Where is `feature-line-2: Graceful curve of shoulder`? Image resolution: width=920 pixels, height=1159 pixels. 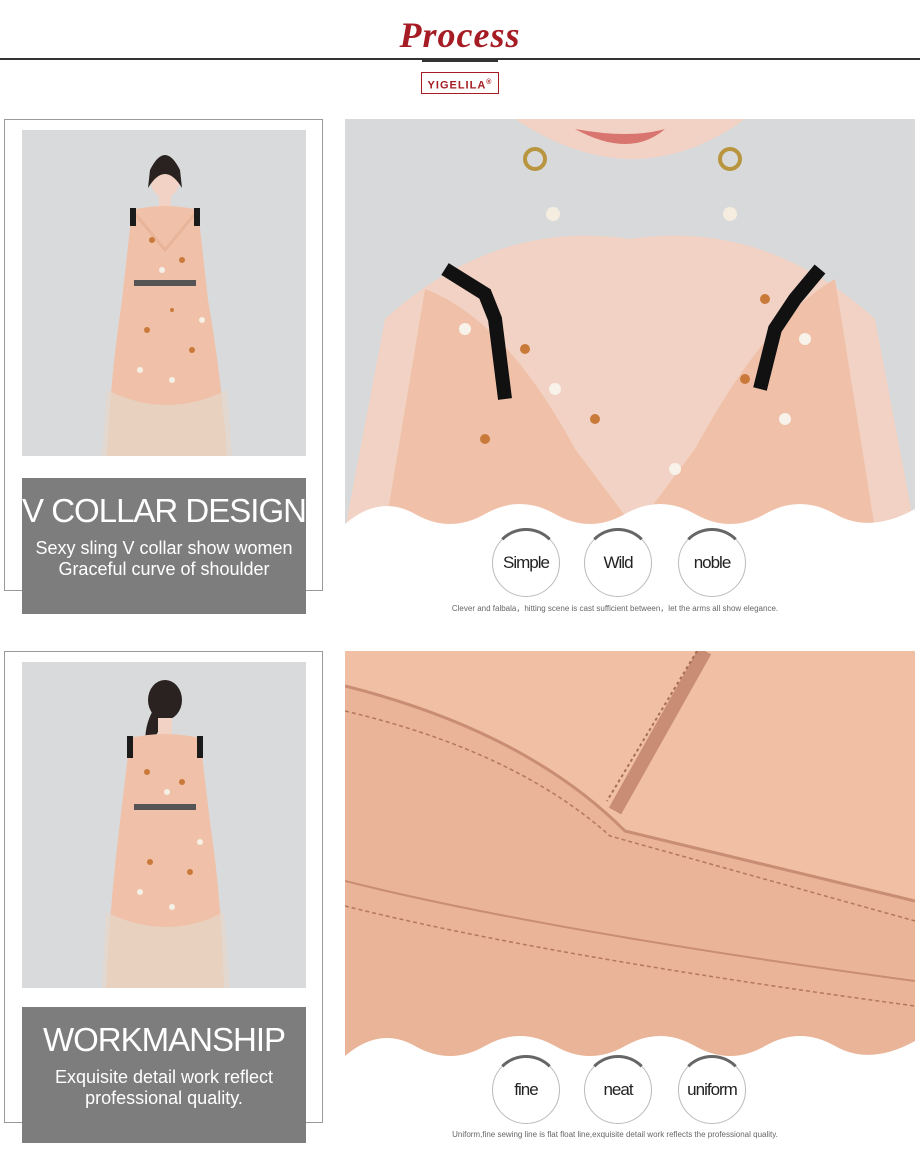
feature-line-2: Graceful curve of shoulder is located at coordinates (164, 569).